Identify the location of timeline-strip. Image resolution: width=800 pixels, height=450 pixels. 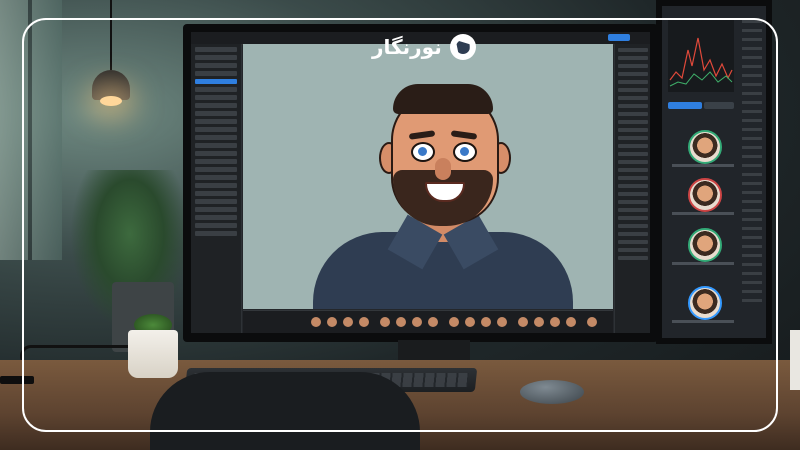
(428, 321).